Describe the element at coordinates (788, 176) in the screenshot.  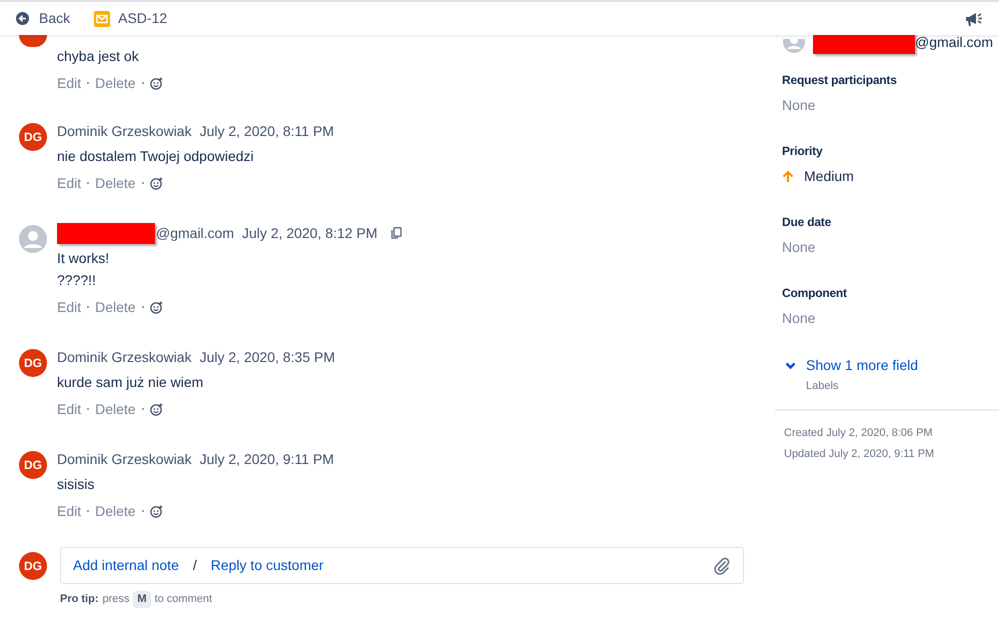
I see `up-arrow-icon` at that location.